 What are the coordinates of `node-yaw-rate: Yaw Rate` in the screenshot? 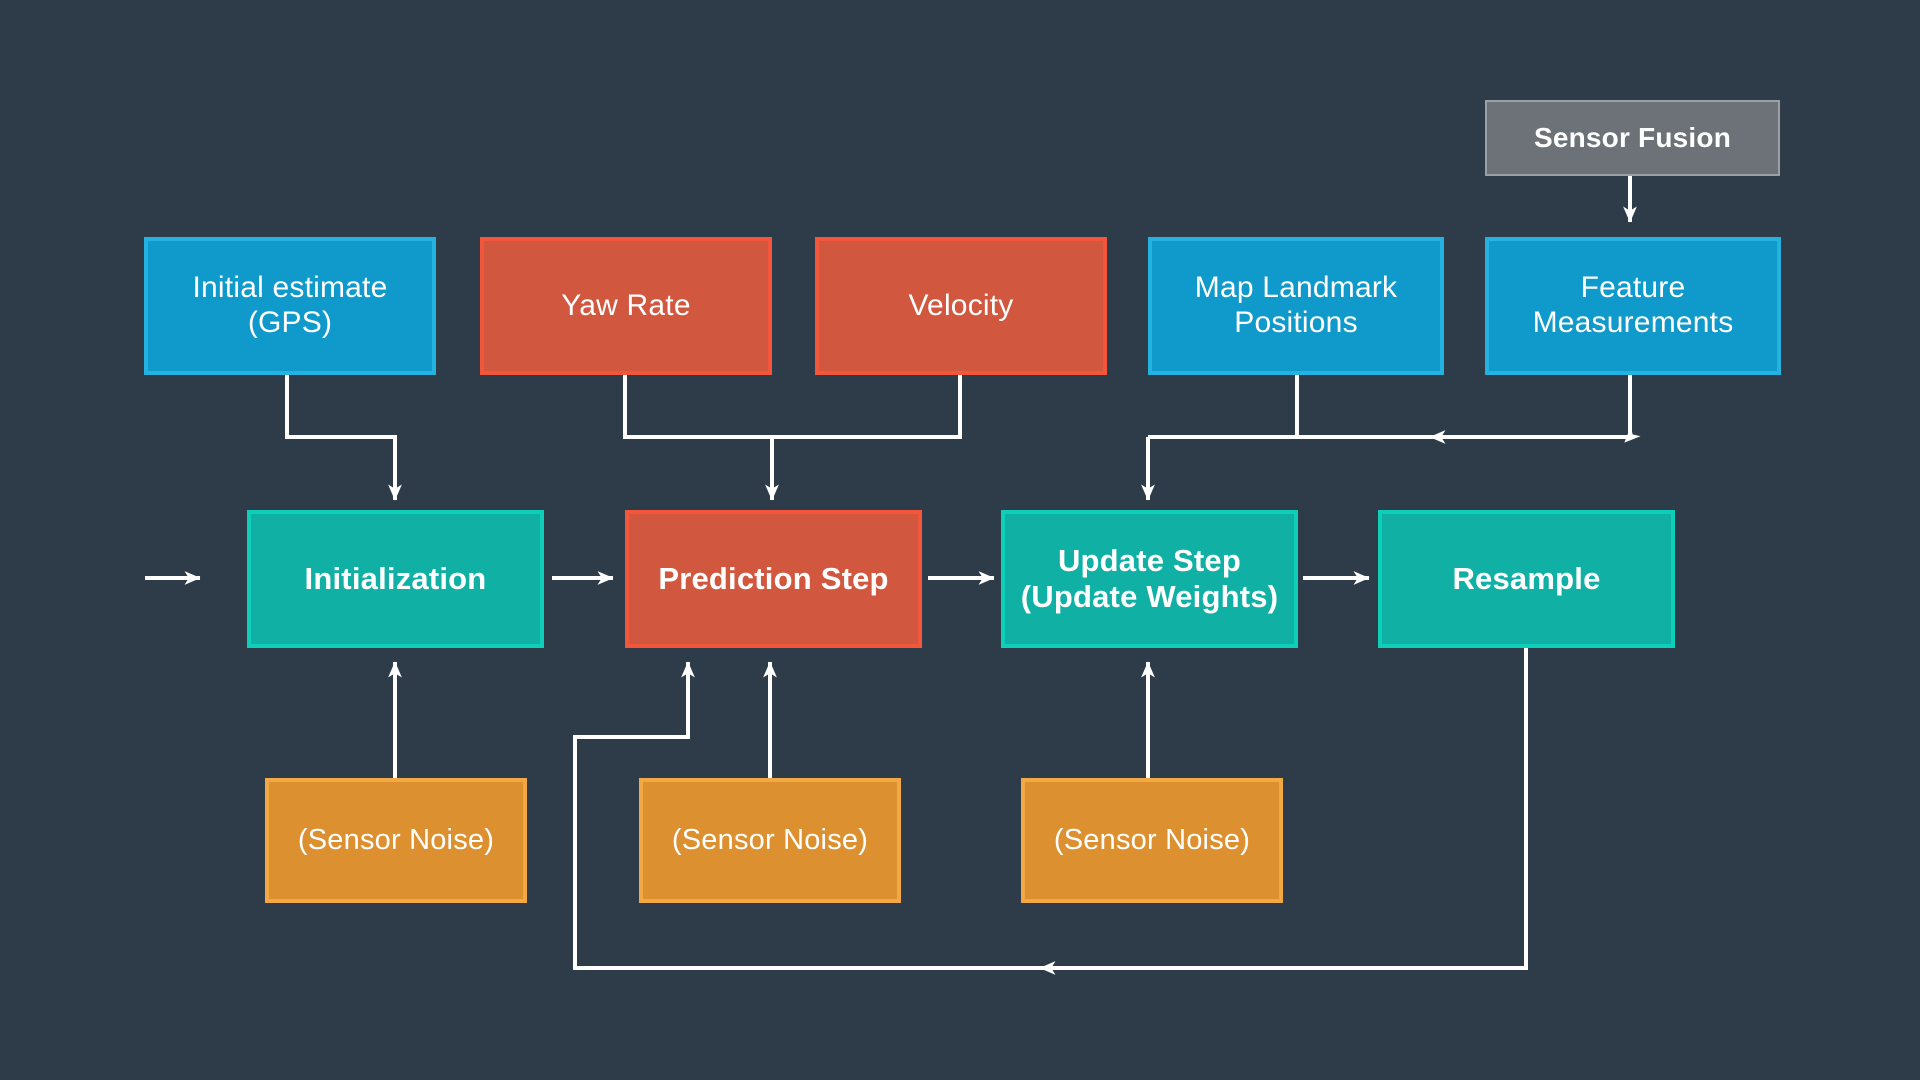 It's located at (626, 306).